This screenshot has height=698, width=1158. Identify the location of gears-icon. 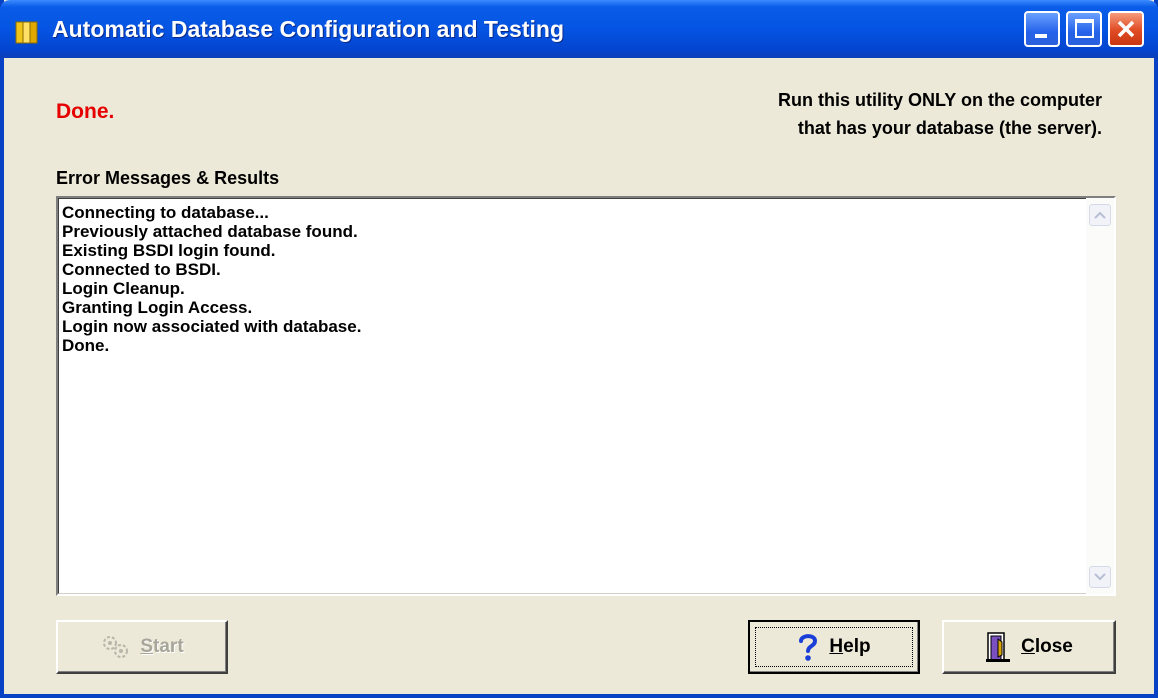
(116, 647).